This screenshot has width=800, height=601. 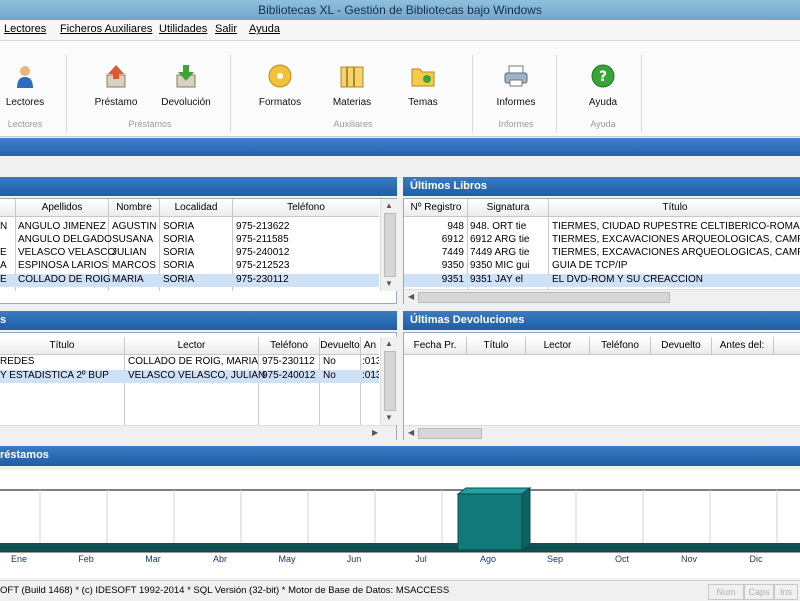 What do you see at coordinates (65, 239) in the screenshot?
I see `cell-apellidos: ANGULO DELGADO` at bounding box center [65, 239].